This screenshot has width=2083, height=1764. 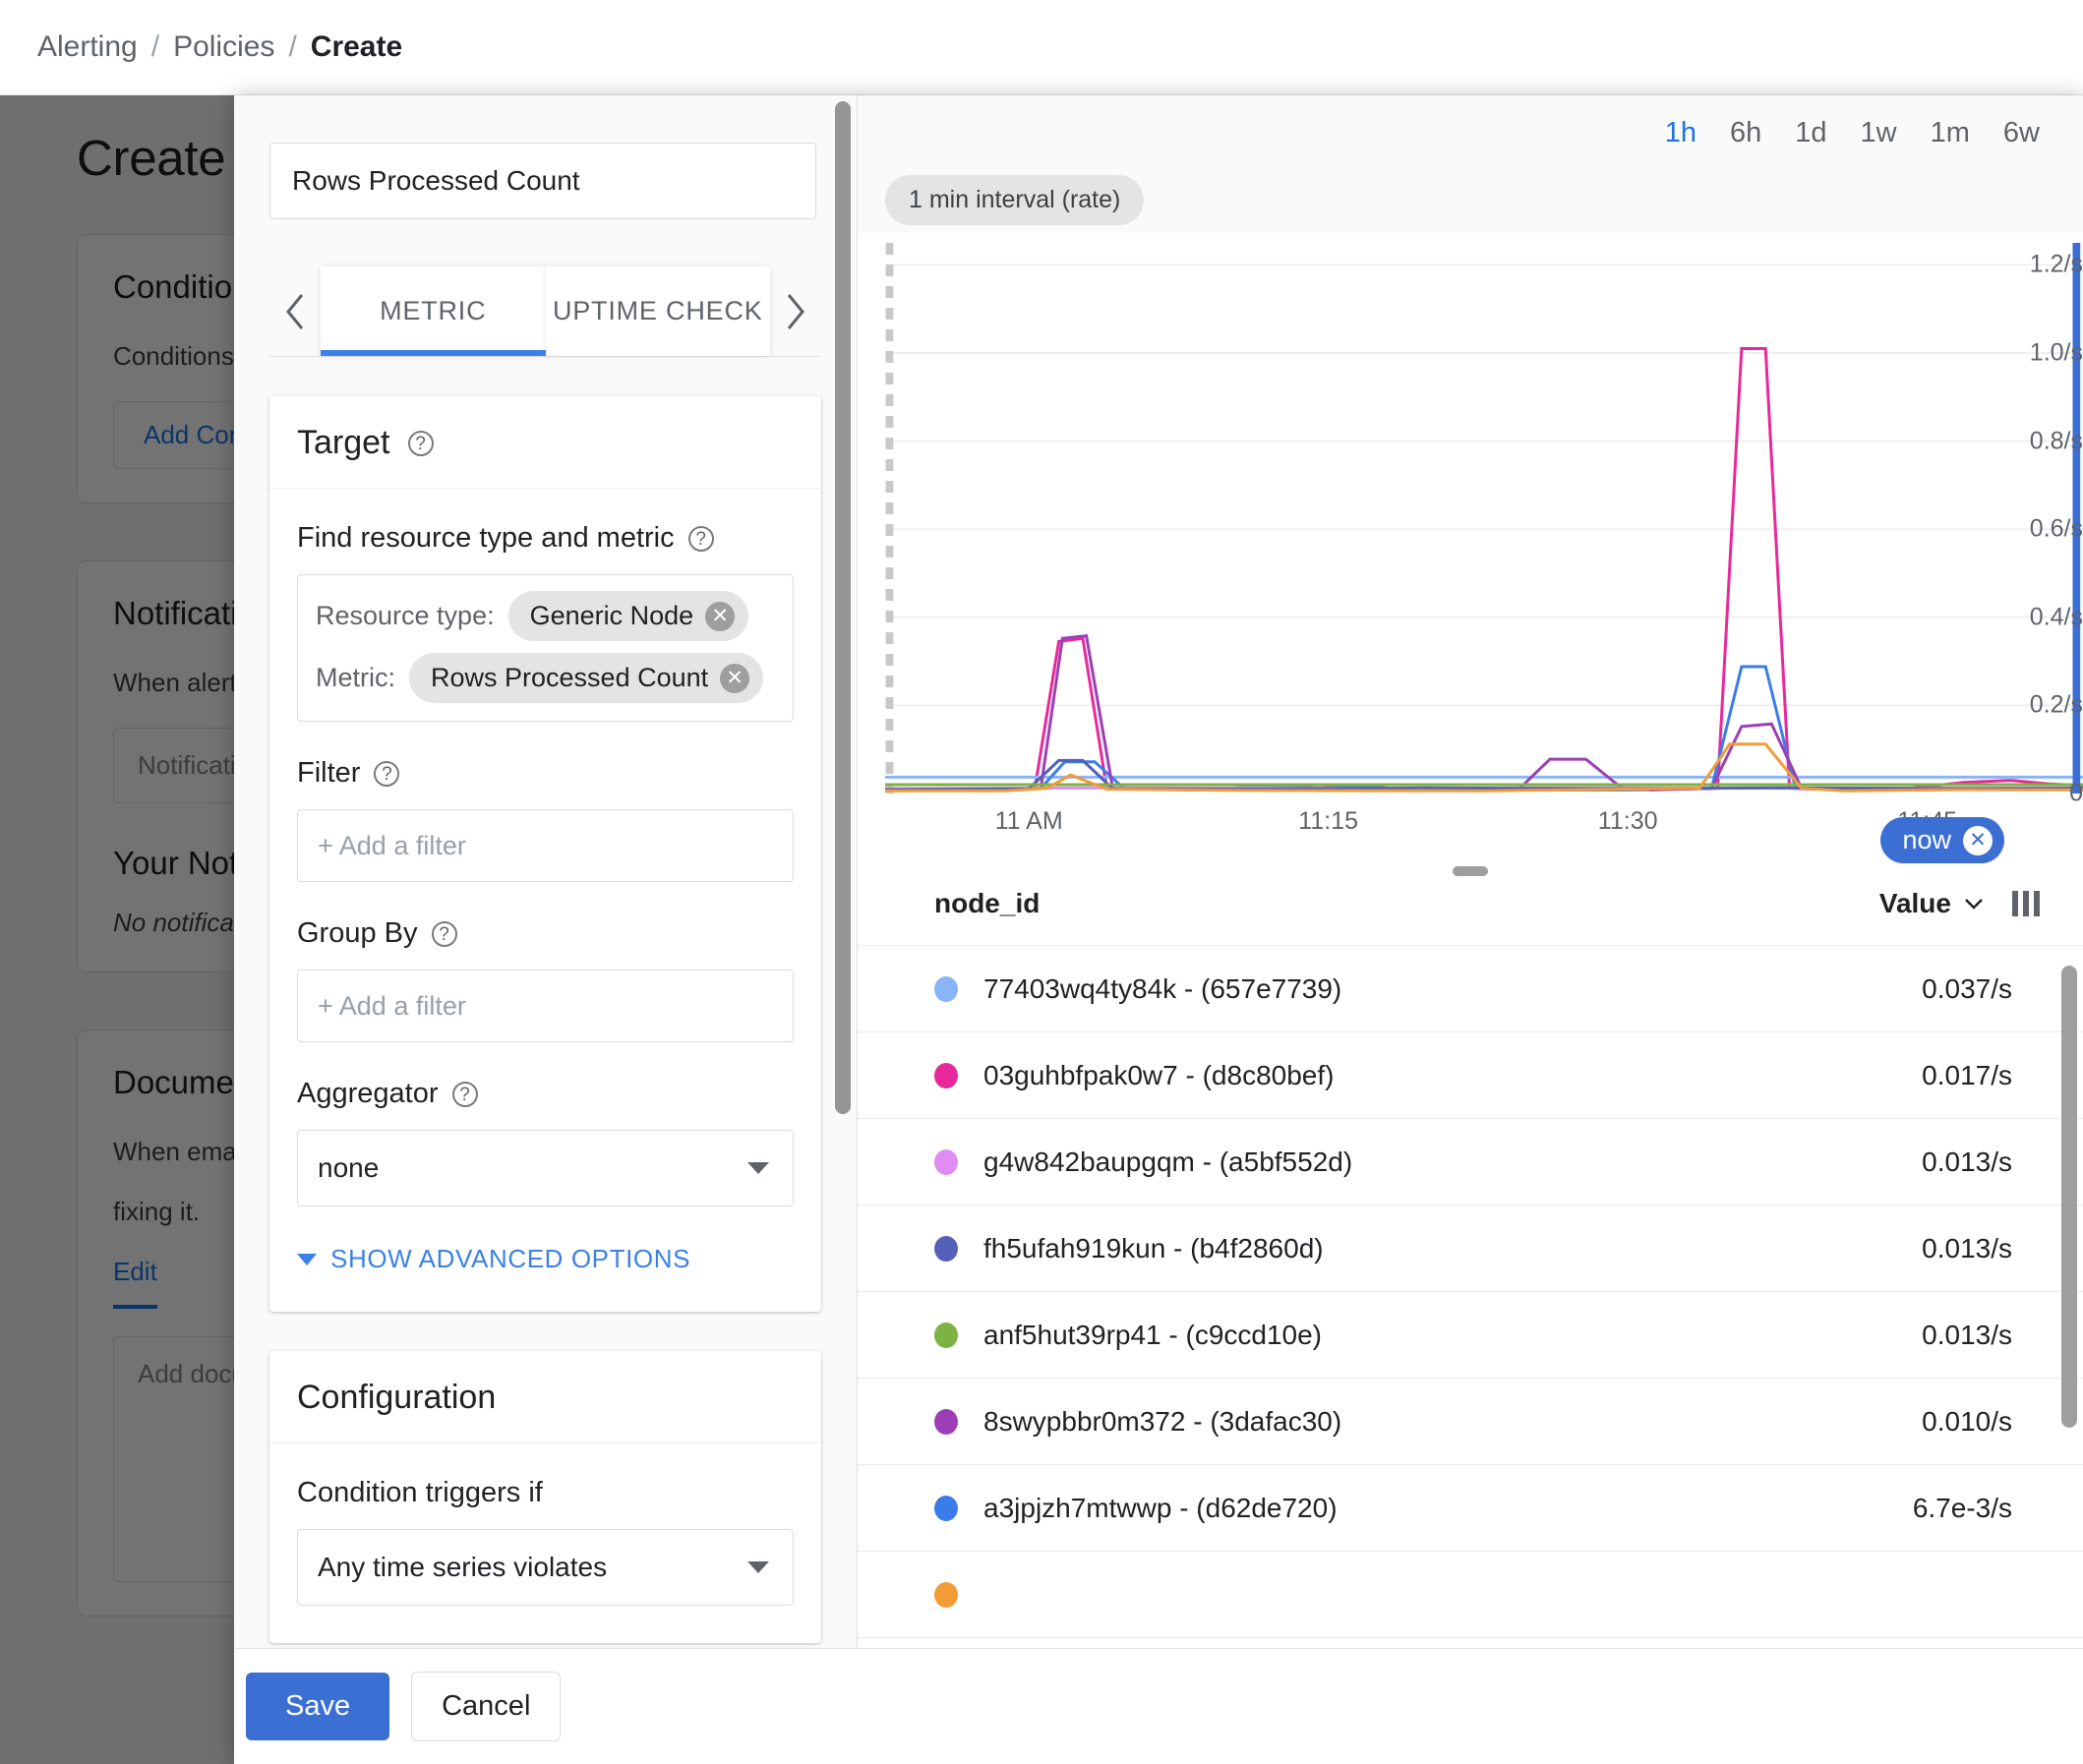 I want to click on condition-trigger-value: Any time series violates, so click(x=463, y=1567).